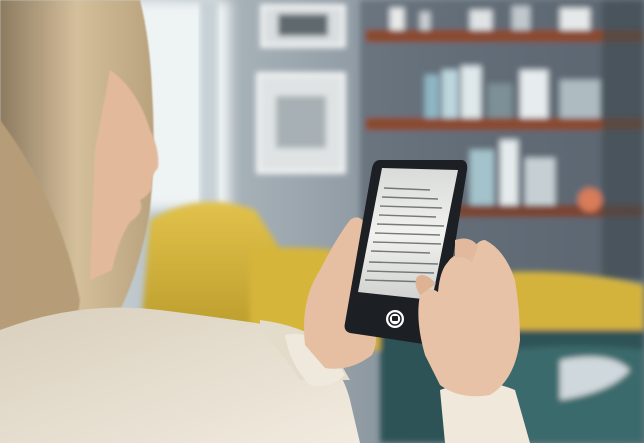  What do you see at coordinates (301, 89) in the screenshot?
I see `wall-frames` at bounding box center [301, 89].